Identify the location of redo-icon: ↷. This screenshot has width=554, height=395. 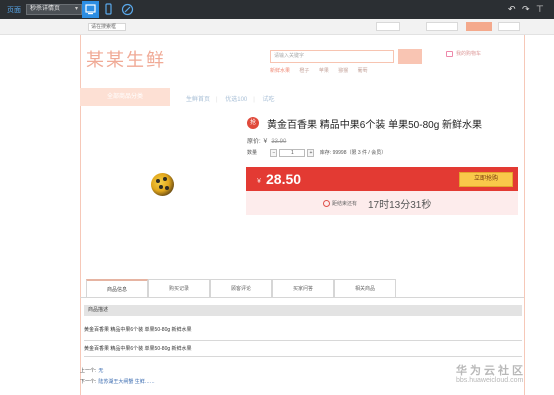
(526, 9).